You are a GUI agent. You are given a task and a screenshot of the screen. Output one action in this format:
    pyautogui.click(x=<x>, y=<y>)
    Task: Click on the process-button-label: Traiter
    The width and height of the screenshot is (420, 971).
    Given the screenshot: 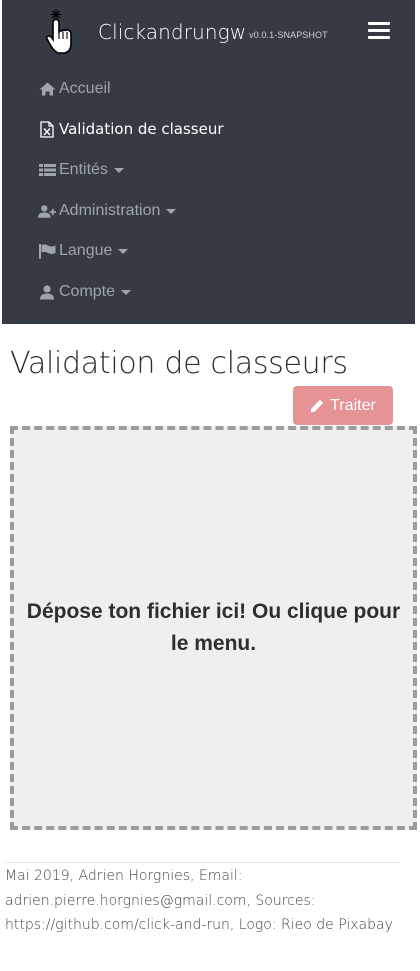 What is the action you would take?
    pyautogui.click(x=353, y=405)
    